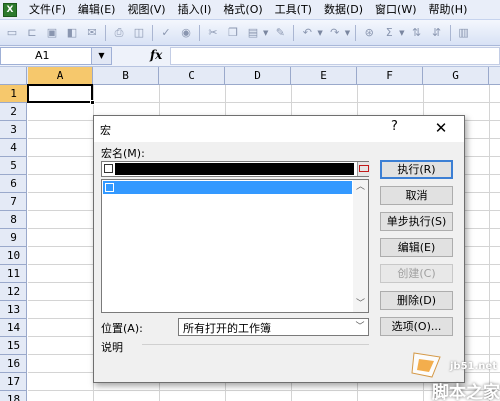 The image size is (500, 401). I want to click on scroll-down-icon: ﹀, so click(360, 304).